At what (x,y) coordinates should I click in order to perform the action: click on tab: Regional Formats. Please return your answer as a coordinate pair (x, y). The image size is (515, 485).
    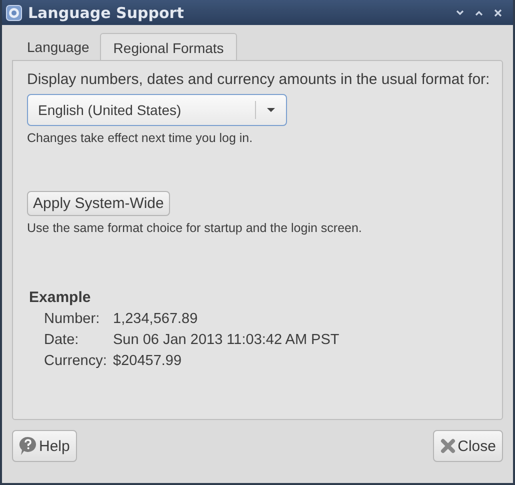
    Looking at the image, I should click on (168, 46).